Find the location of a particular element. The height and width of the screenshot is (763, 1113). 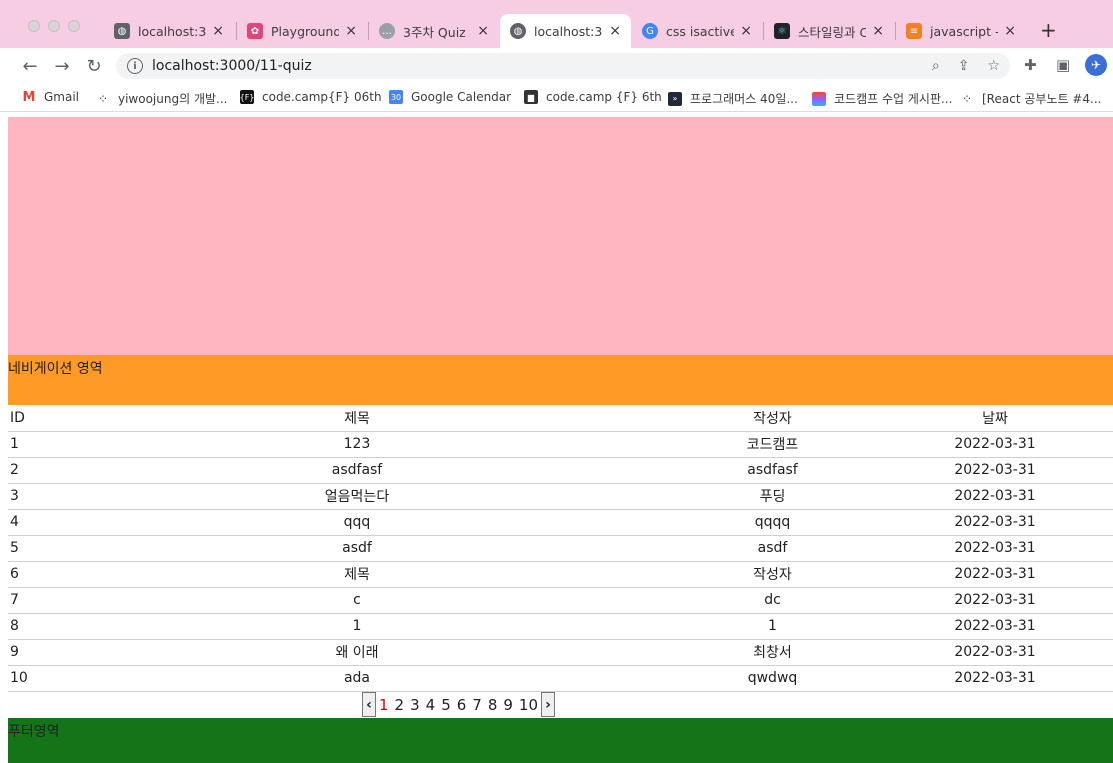

window-close-dot is located at coordinates (34, 26).